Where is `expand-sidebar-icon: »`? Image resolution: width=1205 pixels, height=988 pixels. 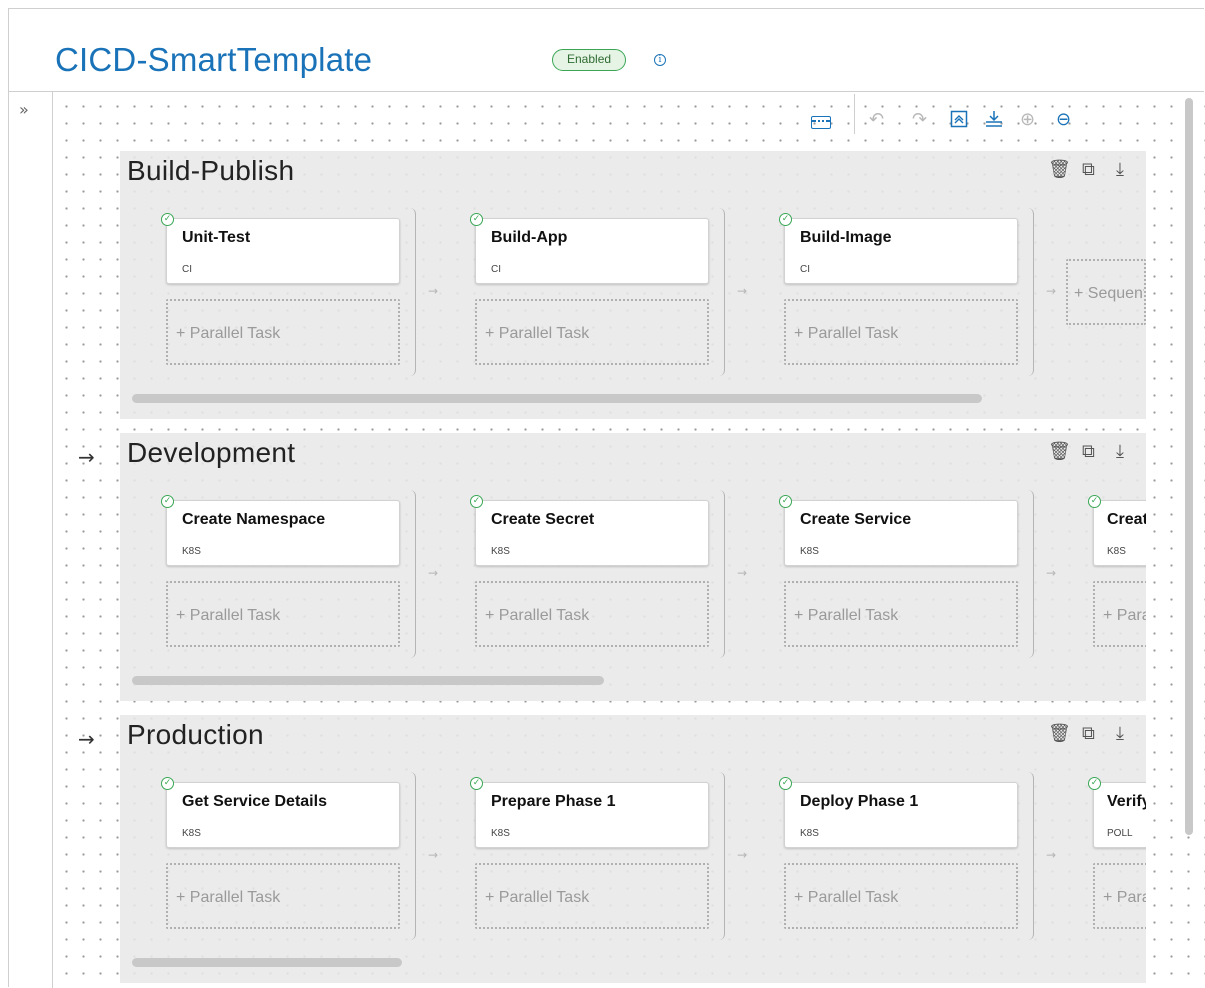
expand-sidebar-icon: » is located at coordinates (24, 109).